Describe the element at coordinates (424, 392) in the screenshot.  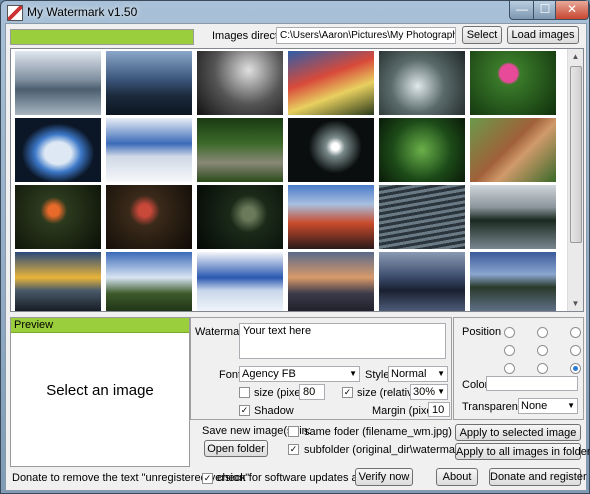
I see `size-relative-value: 30%` at that location.